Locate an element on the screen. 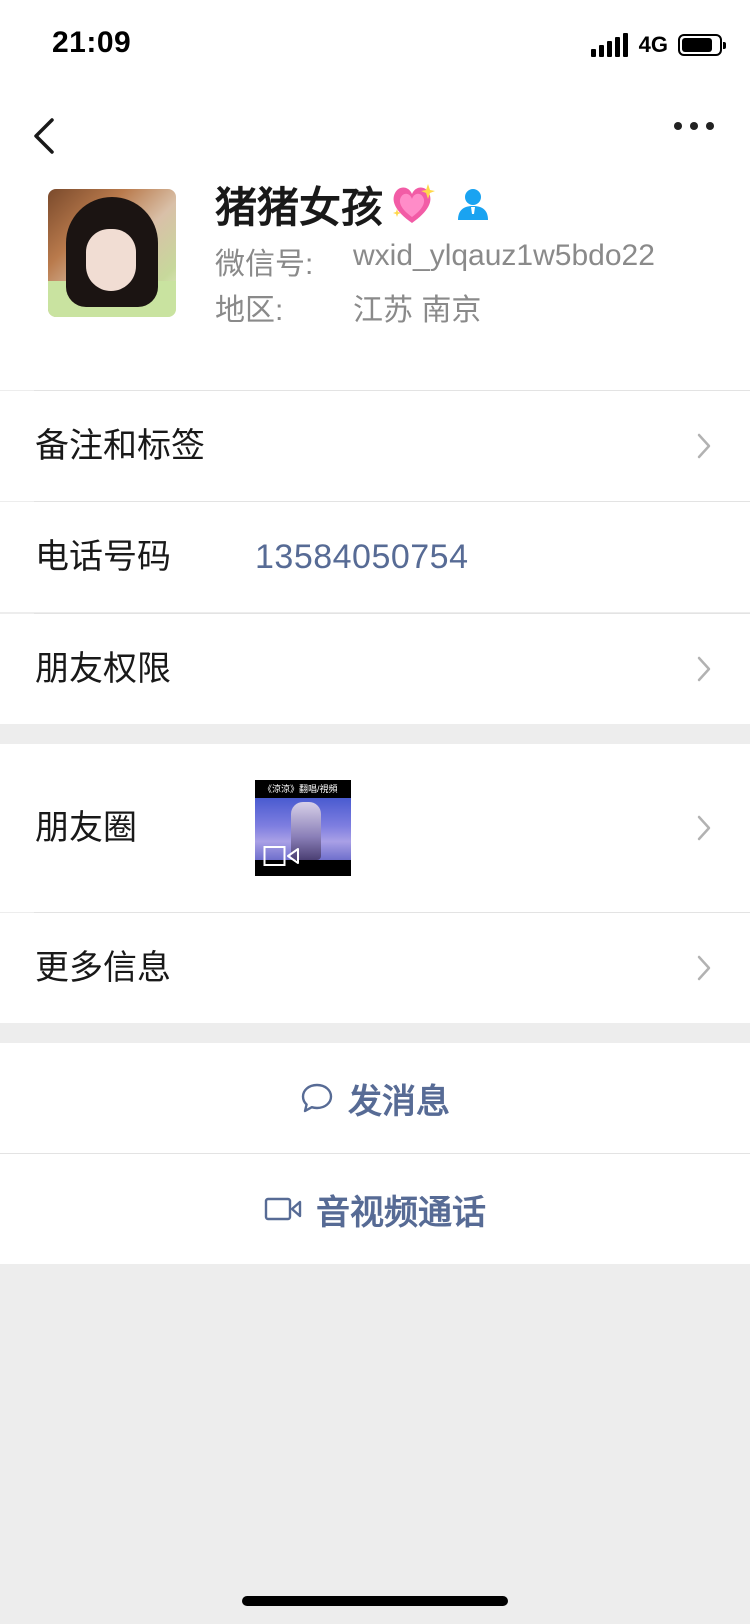 The height and width of the screenshot is (1624, 750). remarks-tags-row: 备注和标签 is located at coordinates (375, 446).